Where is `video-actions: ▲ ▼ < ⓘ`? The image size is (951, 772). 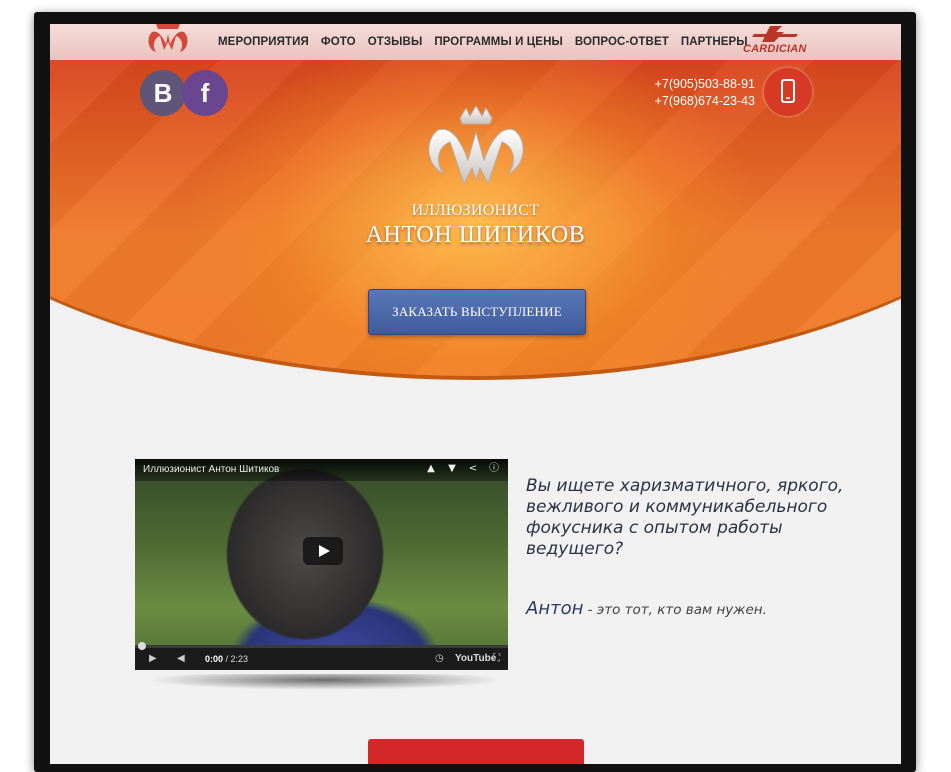 video-actions: ▲ ▼ < ⓘ is located at coordinates (462, 469).